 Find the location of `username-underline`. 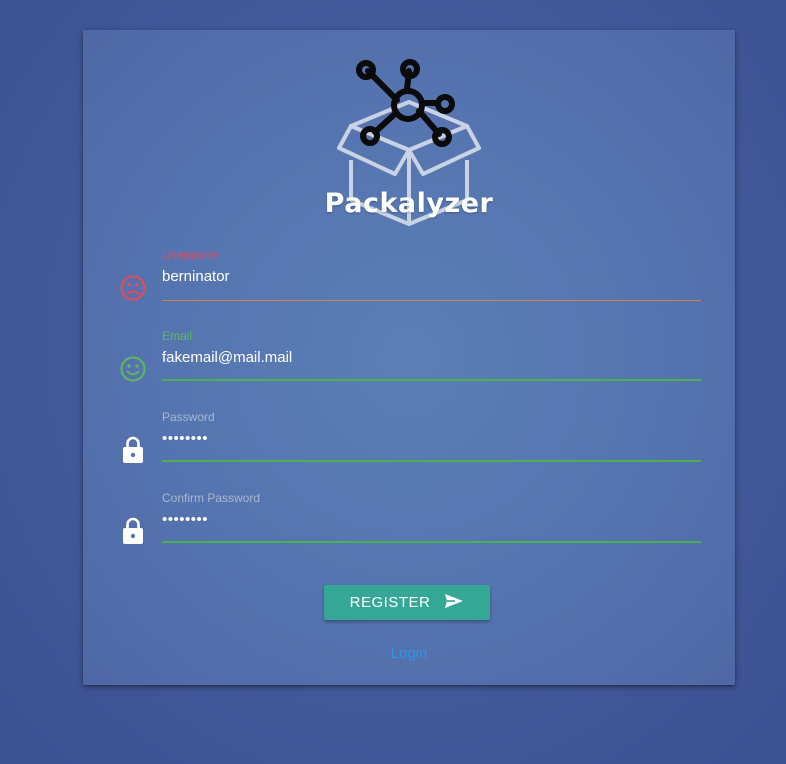

username-underline is located at coordinates (431, 300).